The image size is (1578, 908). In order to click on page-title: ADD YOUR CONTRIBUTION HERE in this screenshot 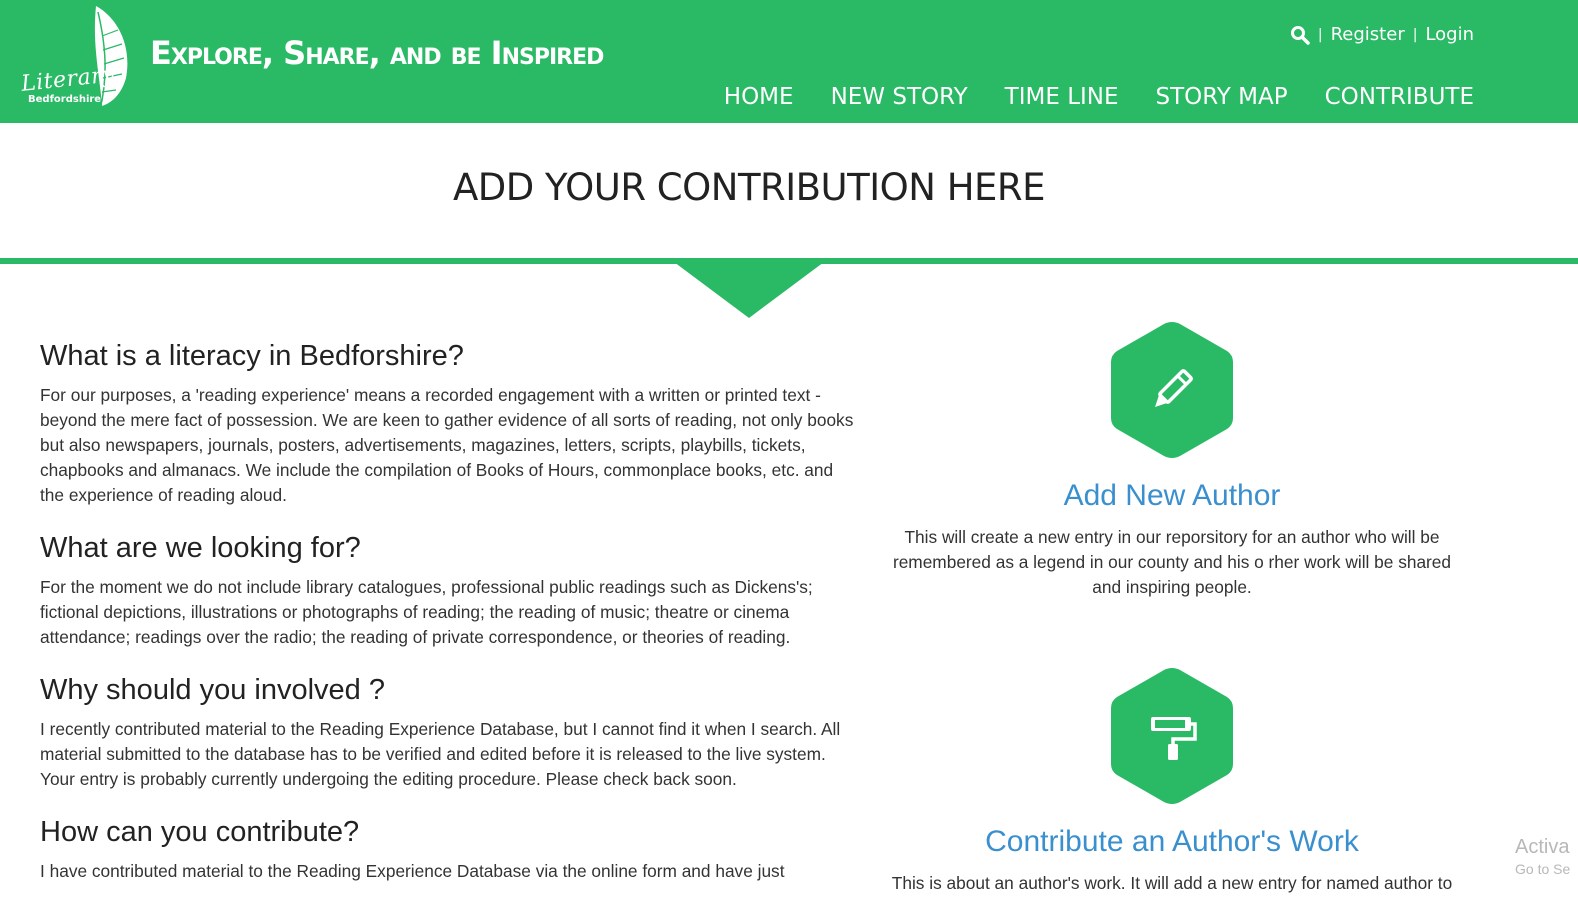, I will do `click(749, 187)`.